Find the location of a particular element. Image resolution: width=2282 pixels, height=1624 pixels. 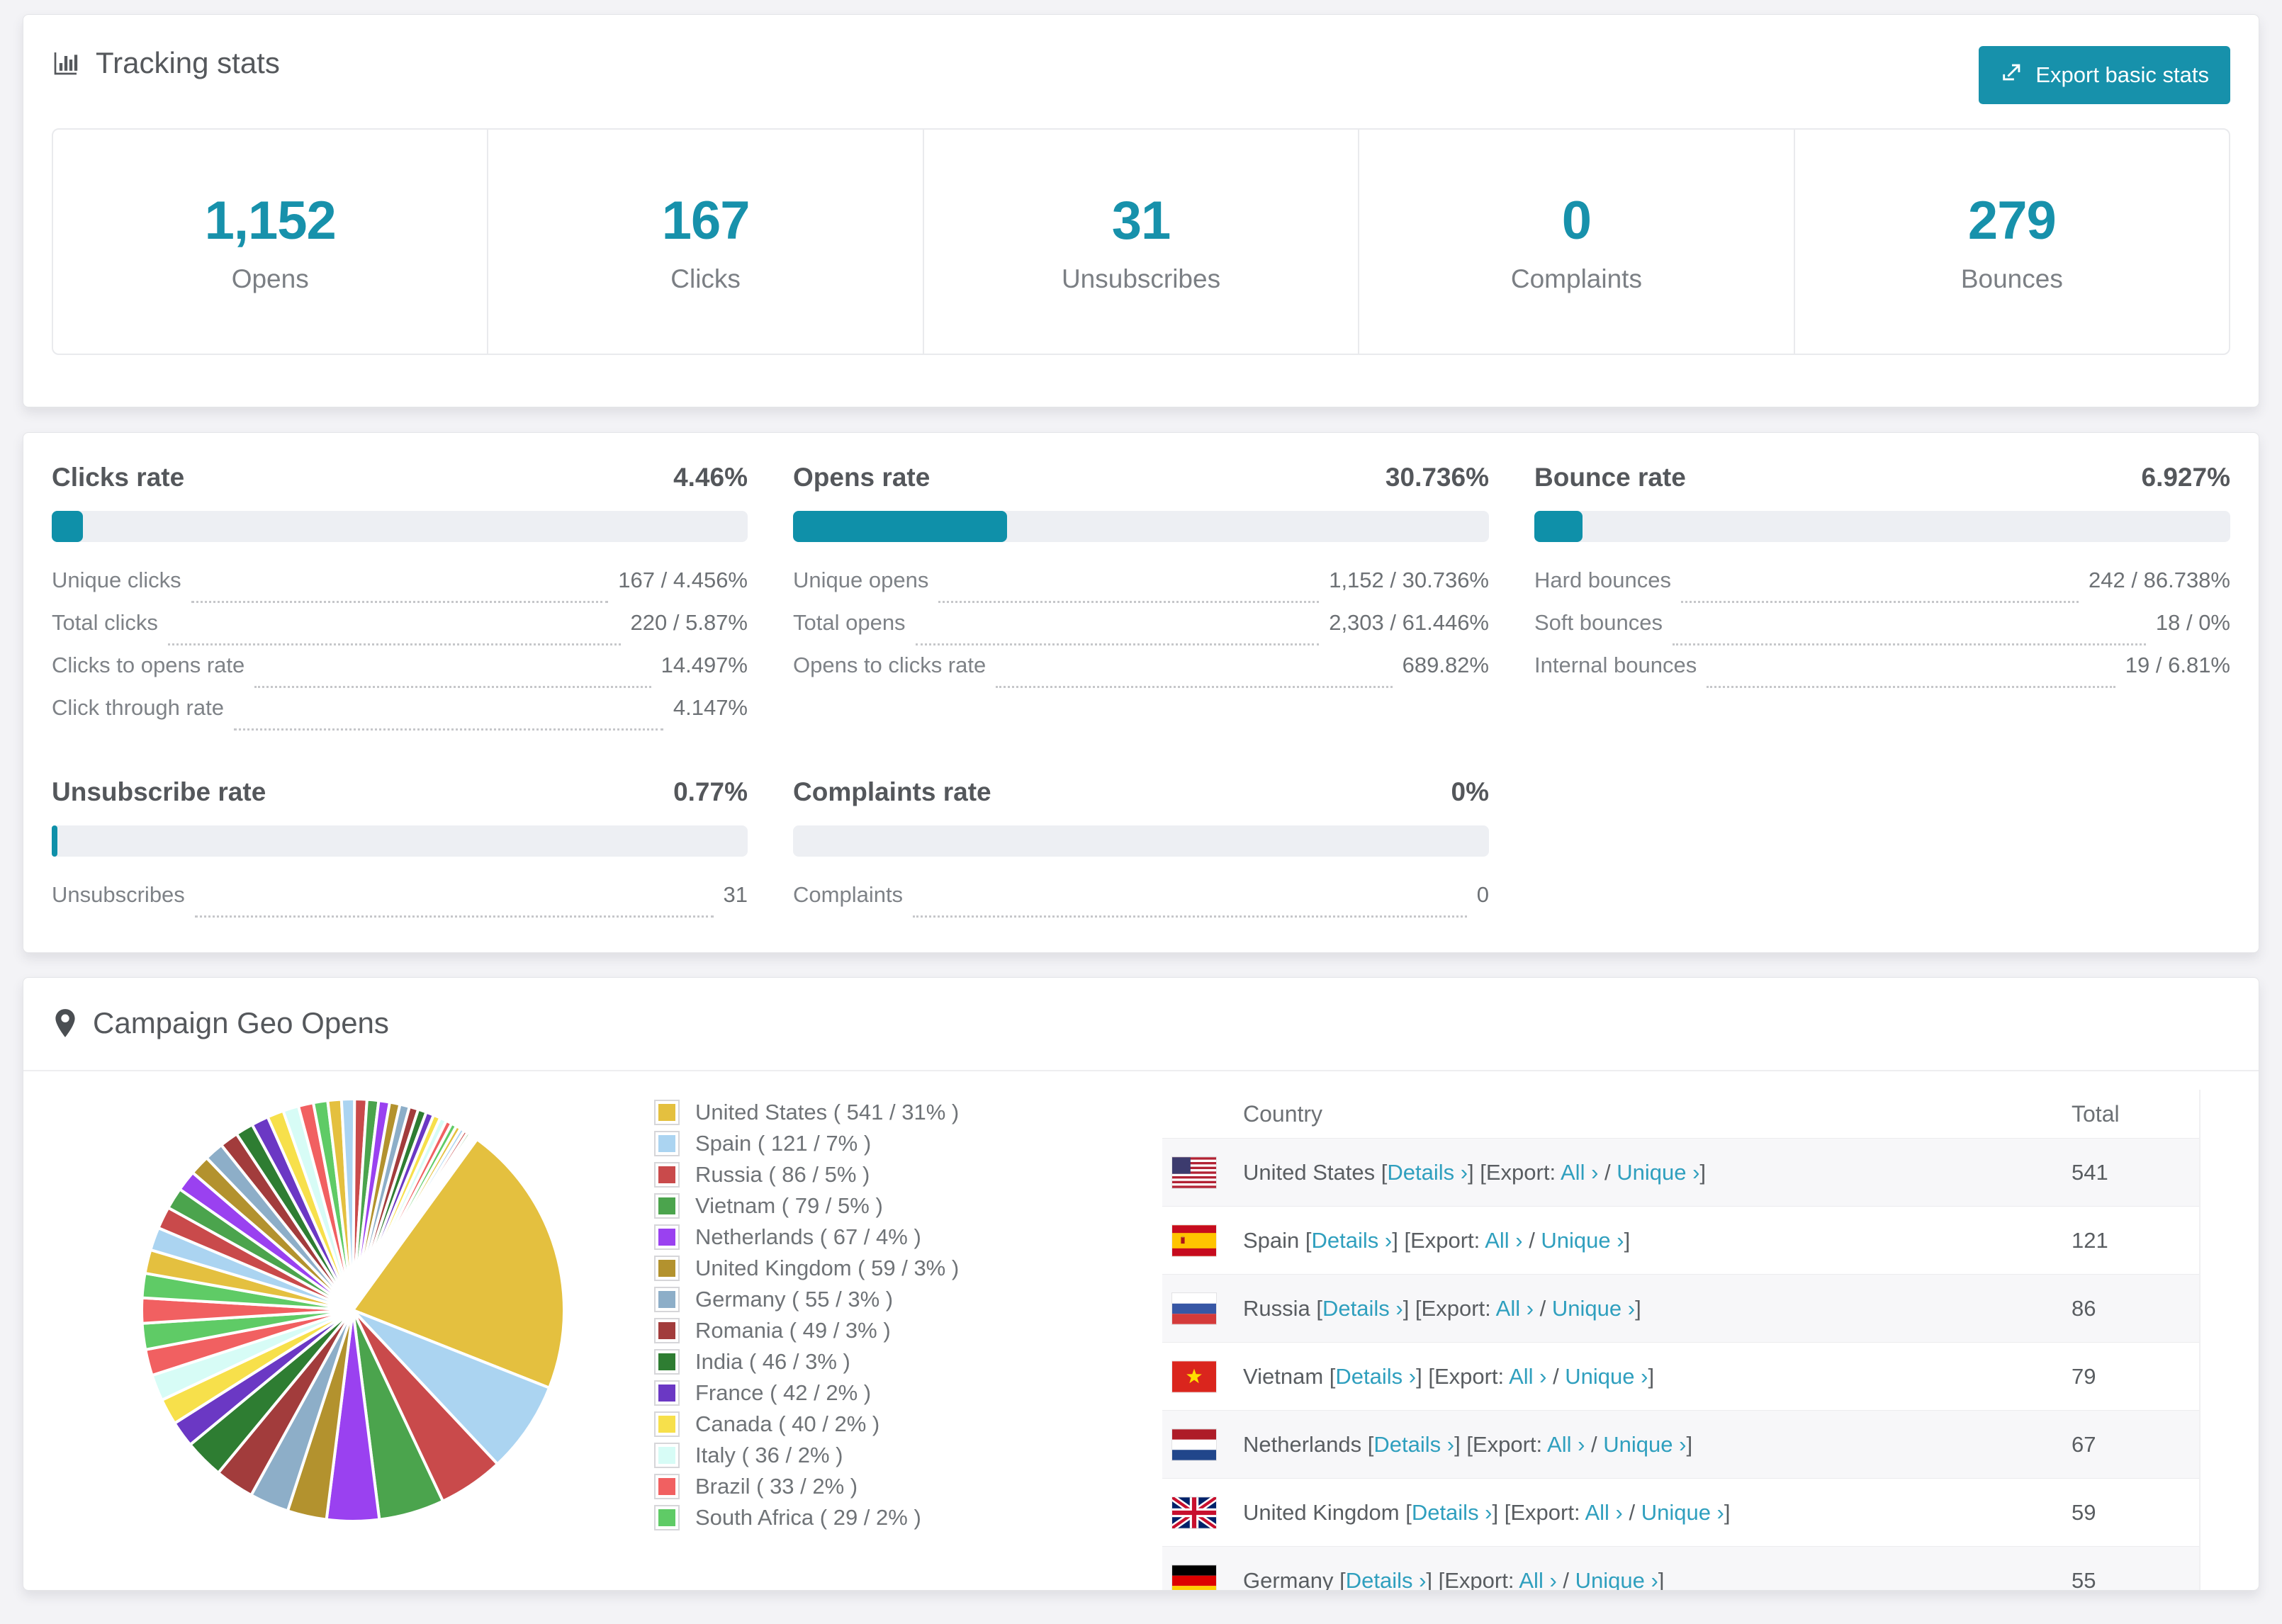

legend-label: India ( 46 / 3% ) is located at coordinates (772, 1361).